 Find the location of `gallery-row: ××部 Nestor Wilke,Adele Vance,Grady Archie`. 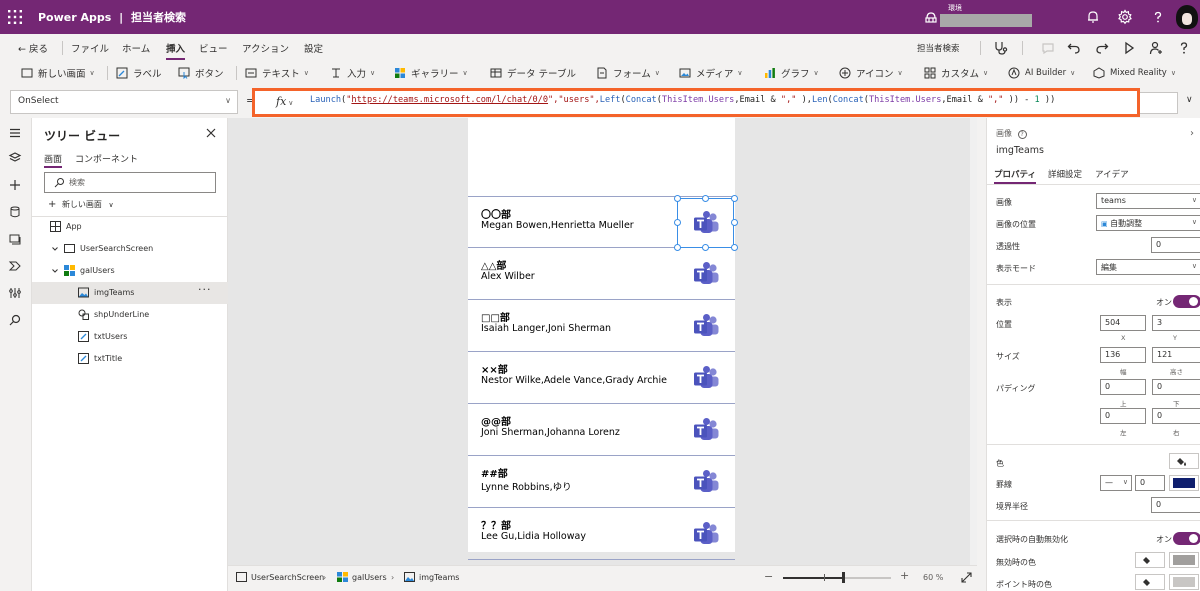

gallery-row: ××部 Nestor Wilke,Adele Vance,Grady Archie is located at coordinates (601, 378).